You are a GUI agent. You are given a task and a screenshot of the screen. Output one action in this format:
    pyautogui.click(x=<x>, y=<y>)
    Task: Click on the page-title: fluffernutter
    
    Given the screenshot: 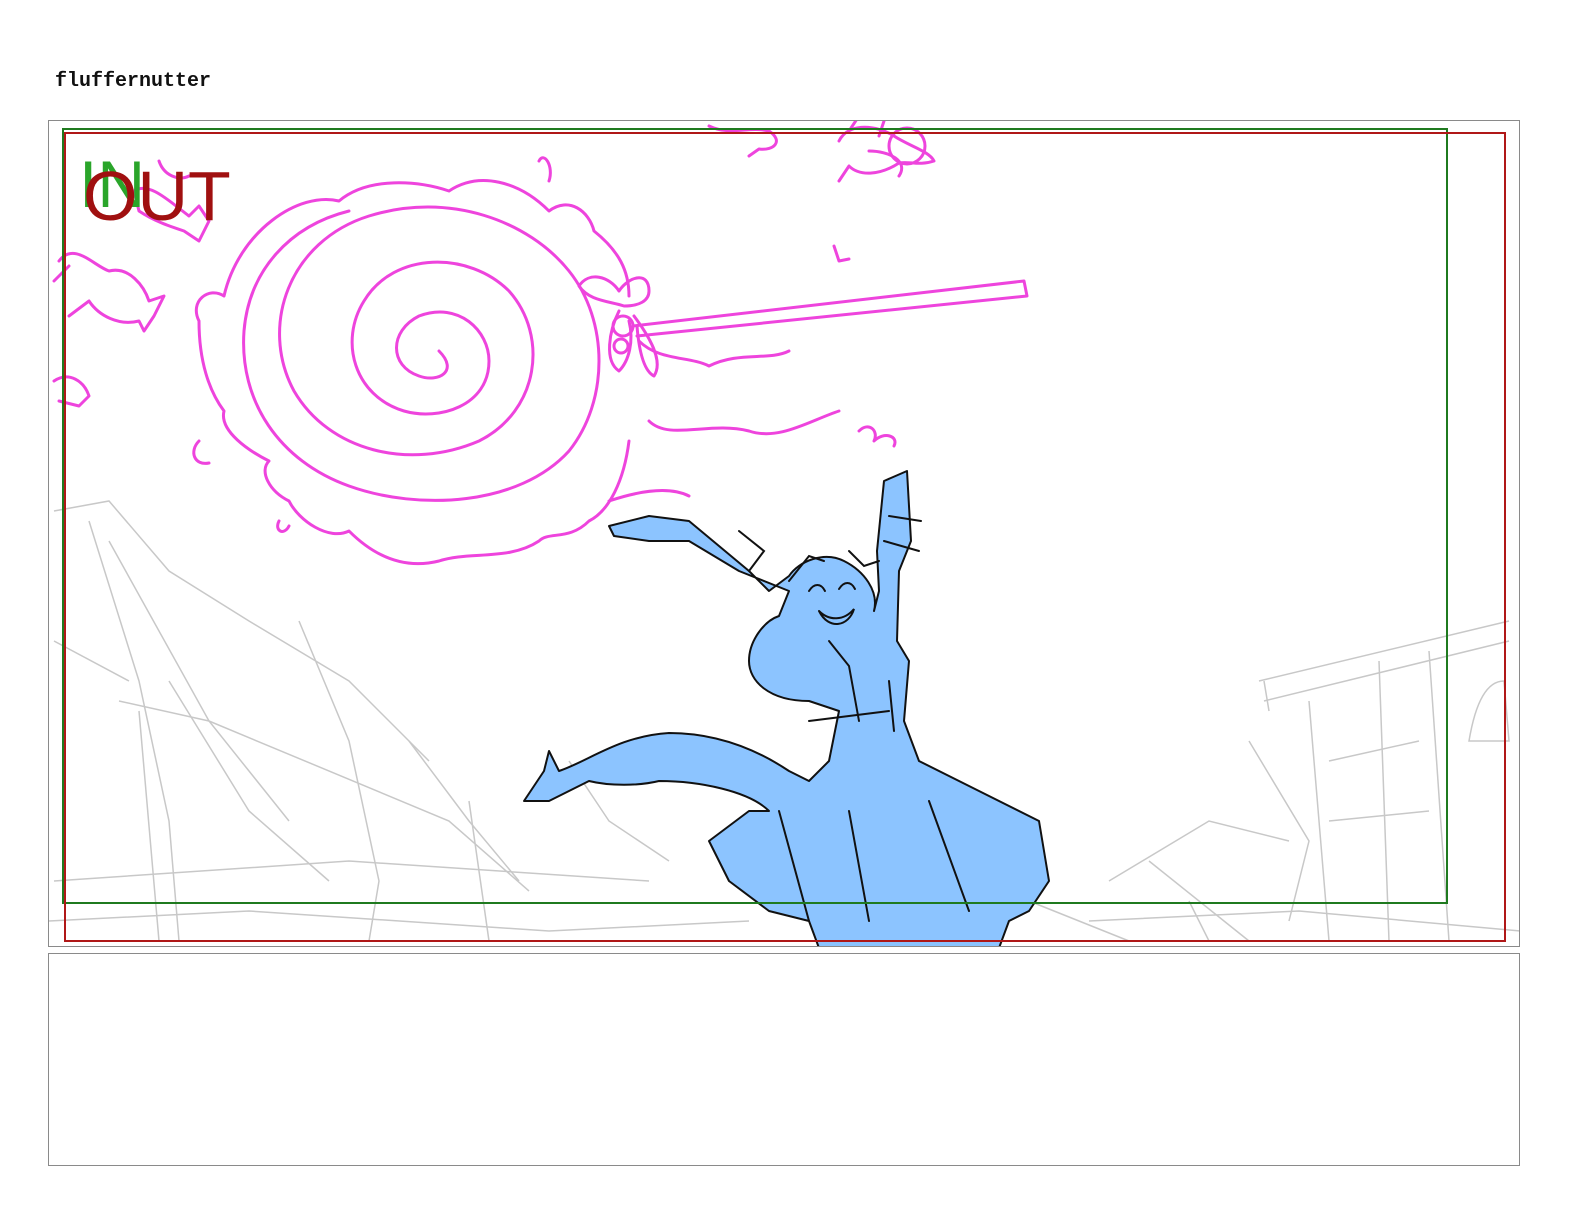 What is the action you would take?
    pyautogui.click(x=133, y=81)
    